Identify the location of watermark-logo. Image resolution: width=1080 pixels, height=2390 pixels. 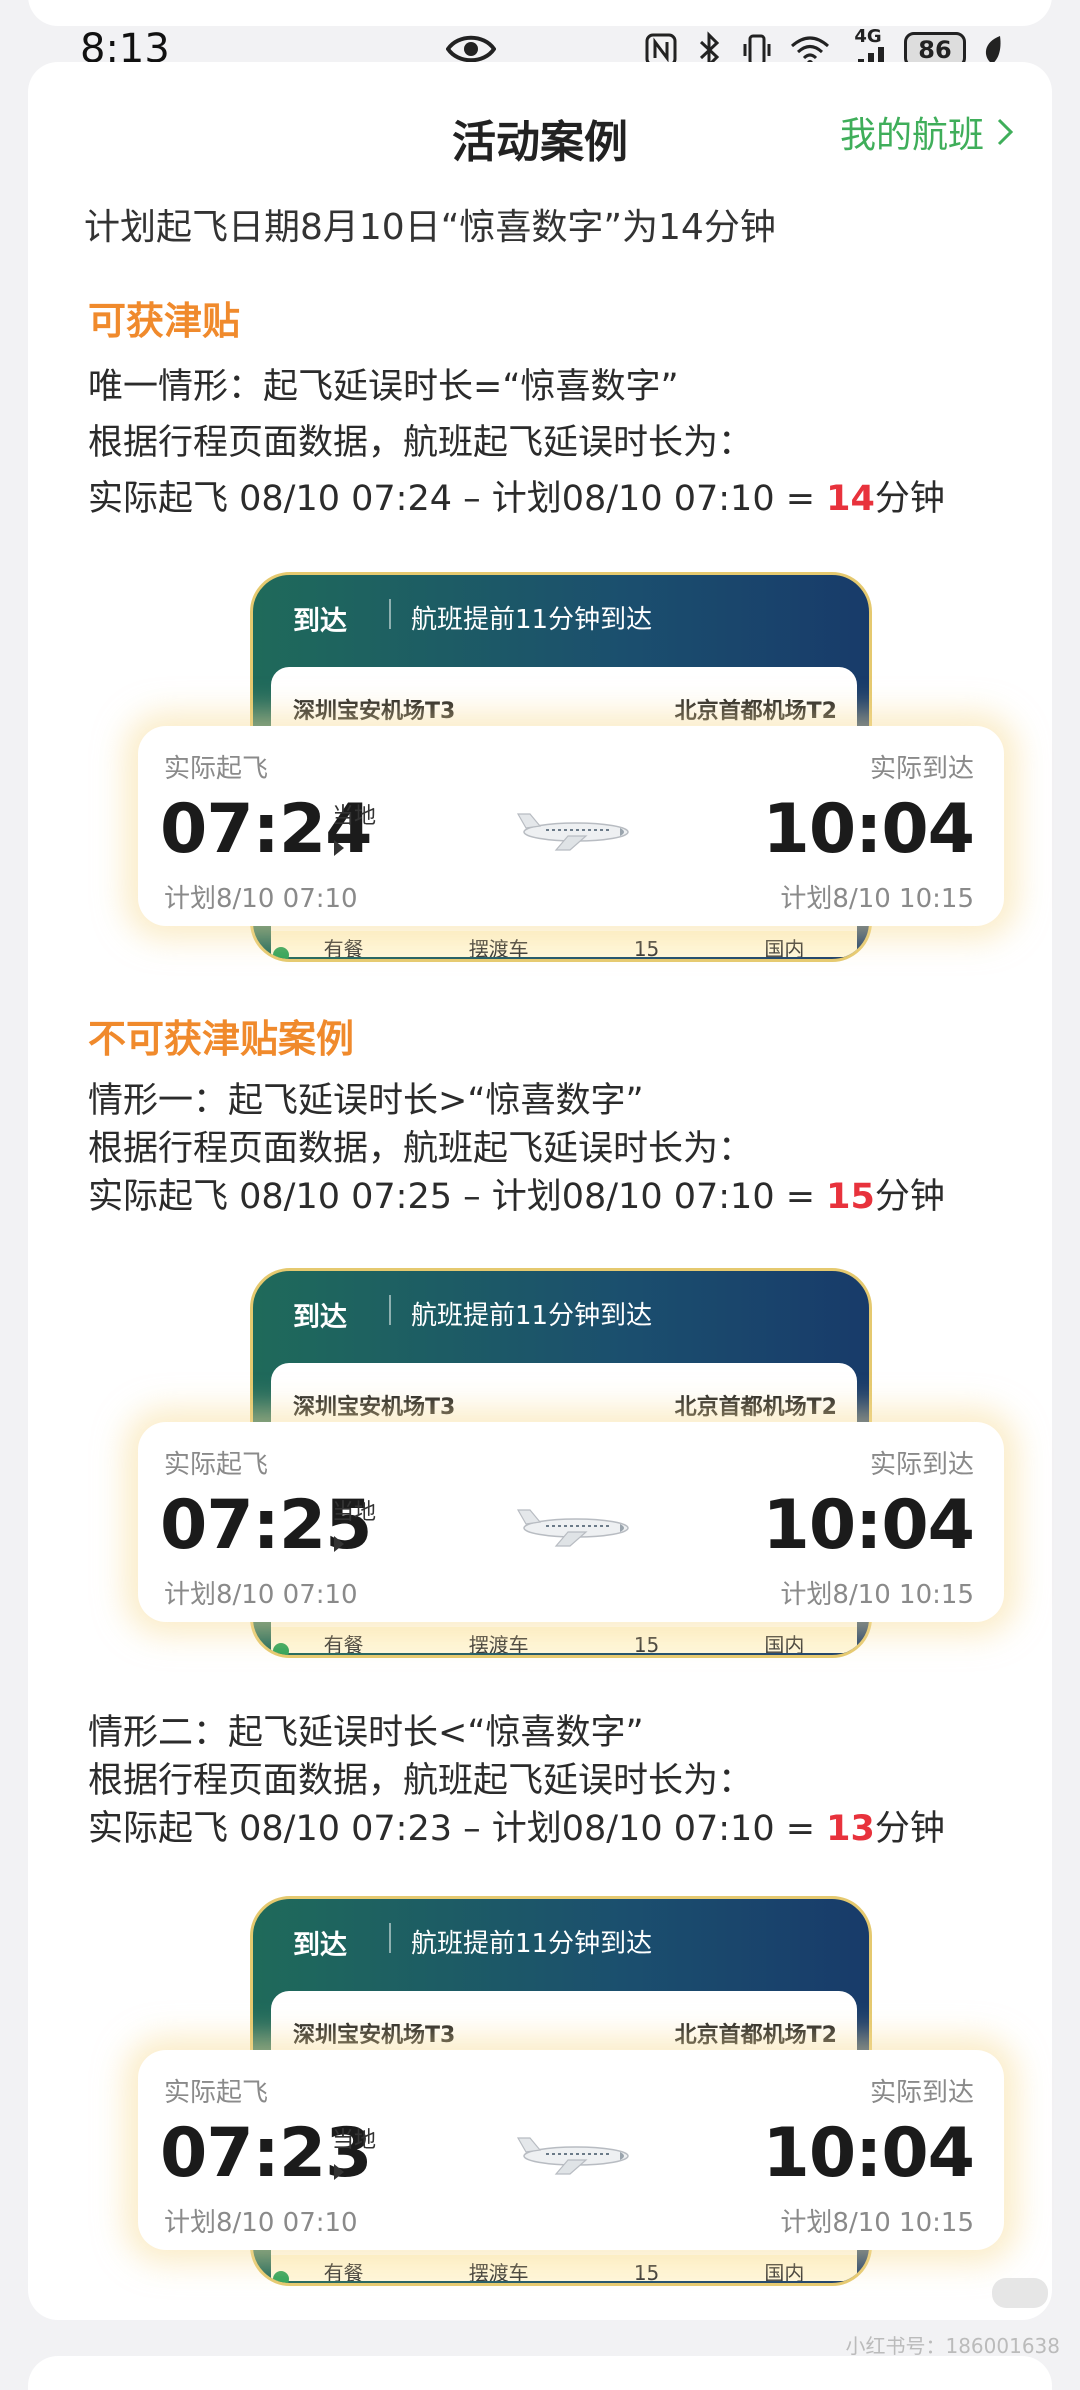
(1020, 2293).